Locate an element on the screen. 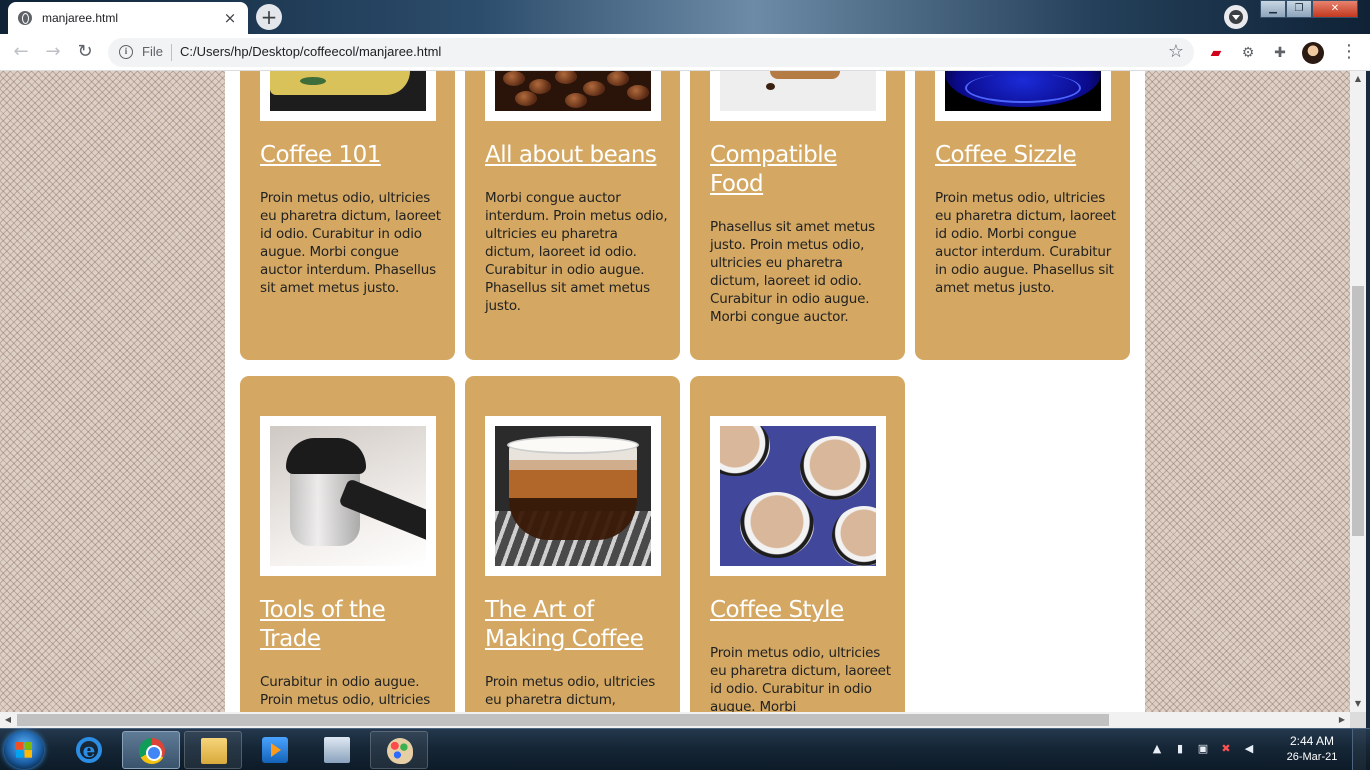 This screenshot has height=770, width=1370. tab-close-button: × is located at coordinates (230, 18).